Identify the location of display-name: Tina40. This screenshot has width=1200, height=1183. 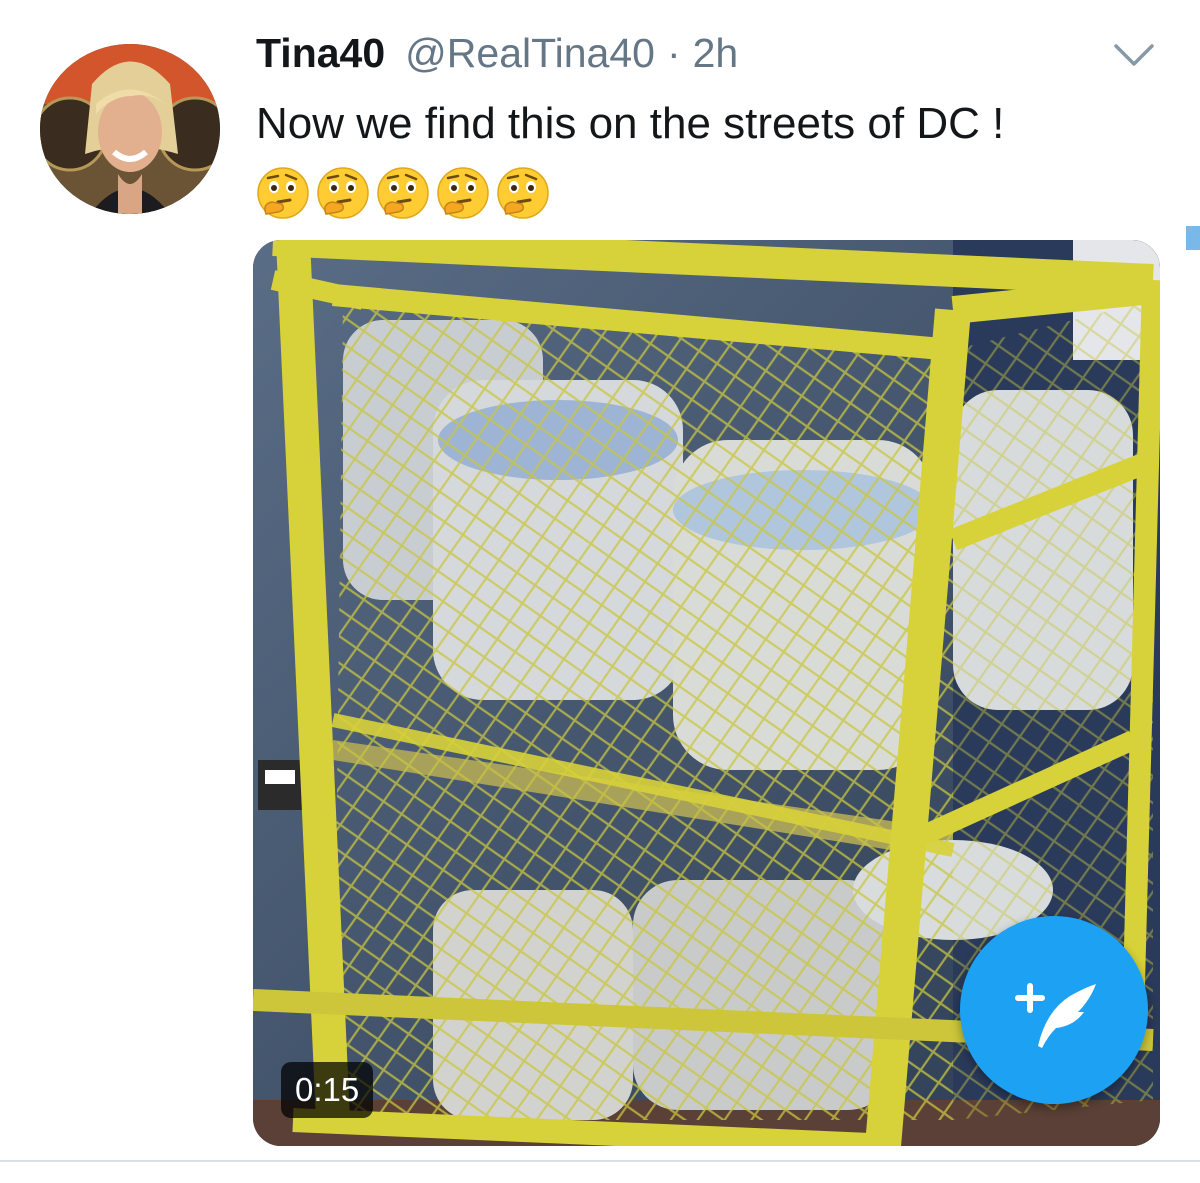
(320, 53).